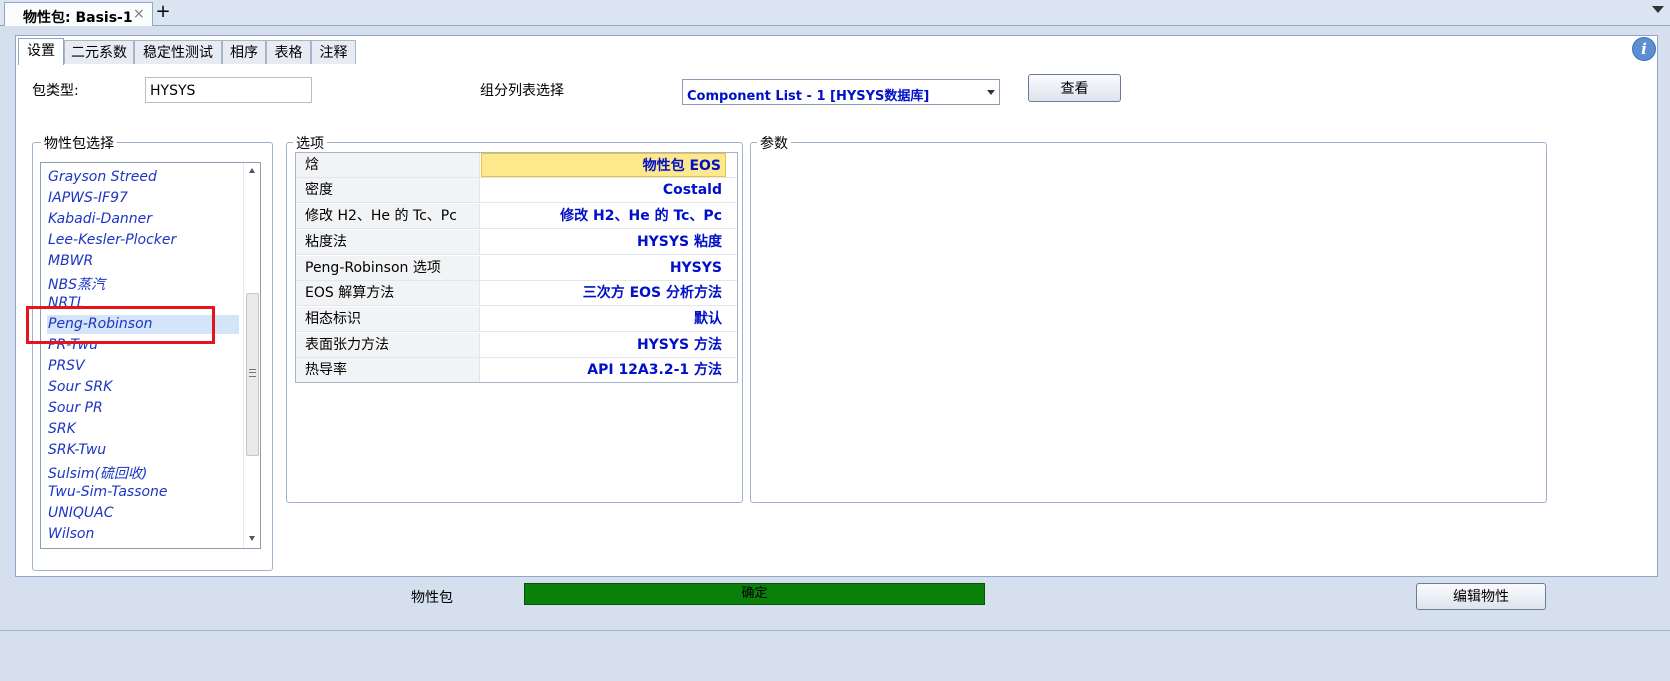 The width and height of the screenshot is (1670, 681). Describe the element at coordinates (62, 429) in the screenshot. I see `list-item: SRK` at that location.